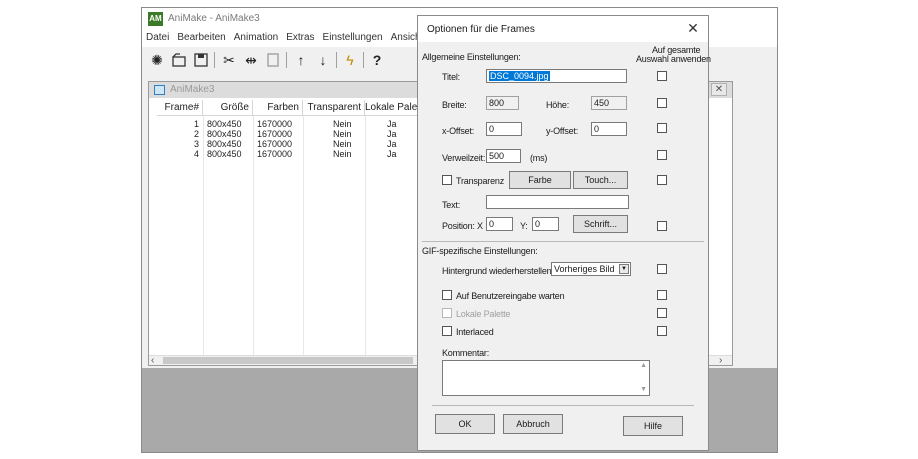 This screenshot has width=918, height=459. I want to click on delay-input: 500, so click(503, 156).